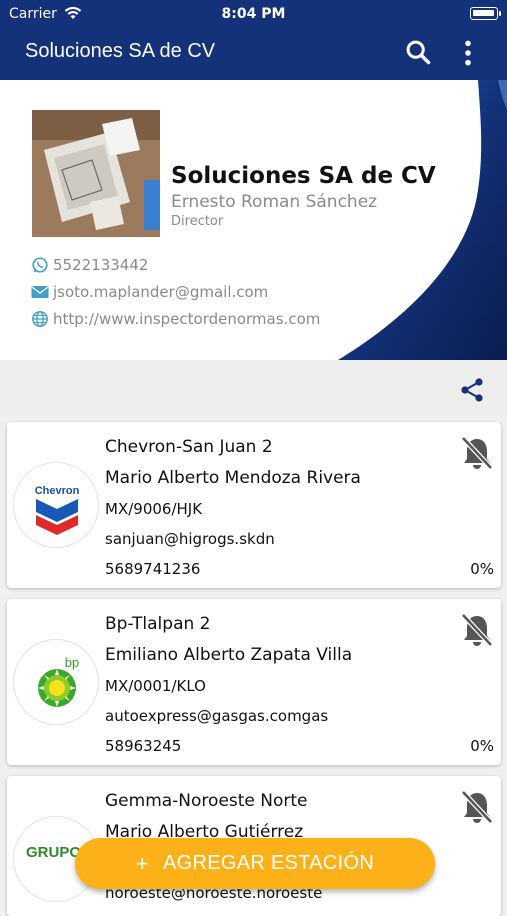  Describe the element at coordinates (253, 387) in the screenshot. I see `share-bar` at that location.